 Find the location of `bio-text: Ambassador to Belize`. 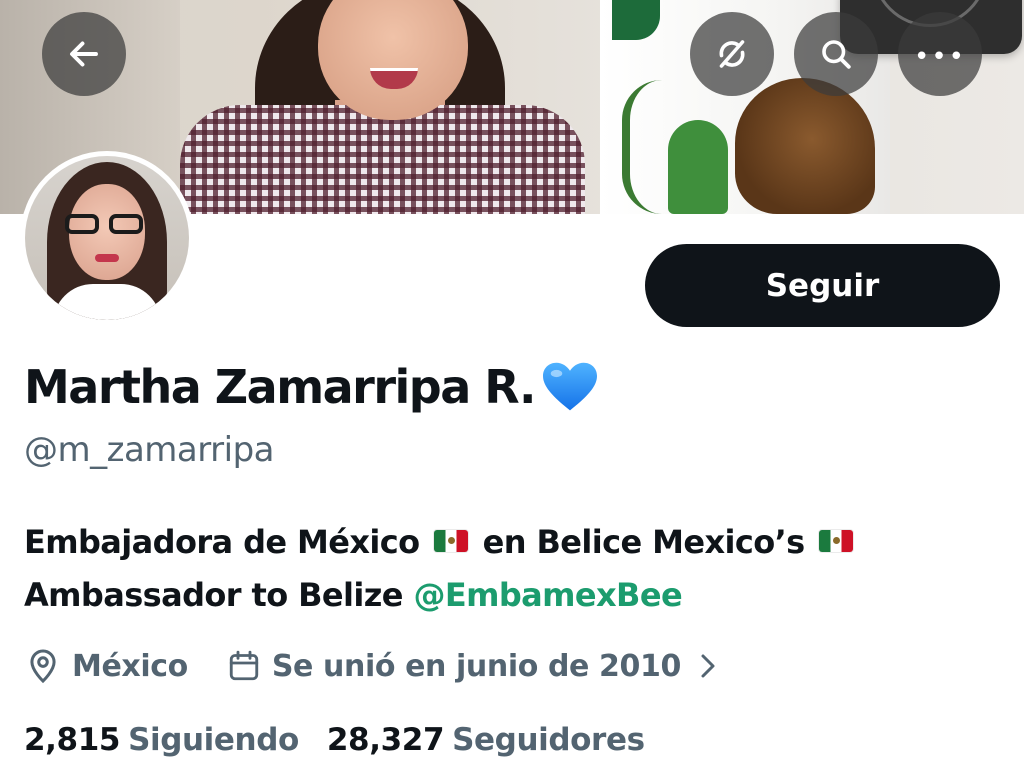

bio-text: Ambassador to Belize is located at coordinates (214, 595).